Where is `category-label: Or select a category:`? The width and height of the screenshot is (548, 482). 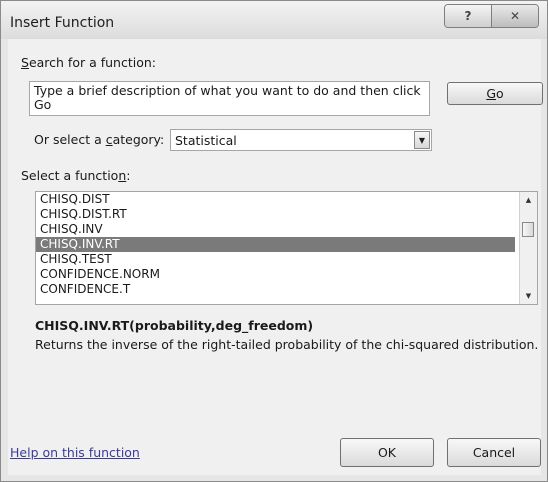
category-label: Or select a category: is located at coordinates (99, 139).